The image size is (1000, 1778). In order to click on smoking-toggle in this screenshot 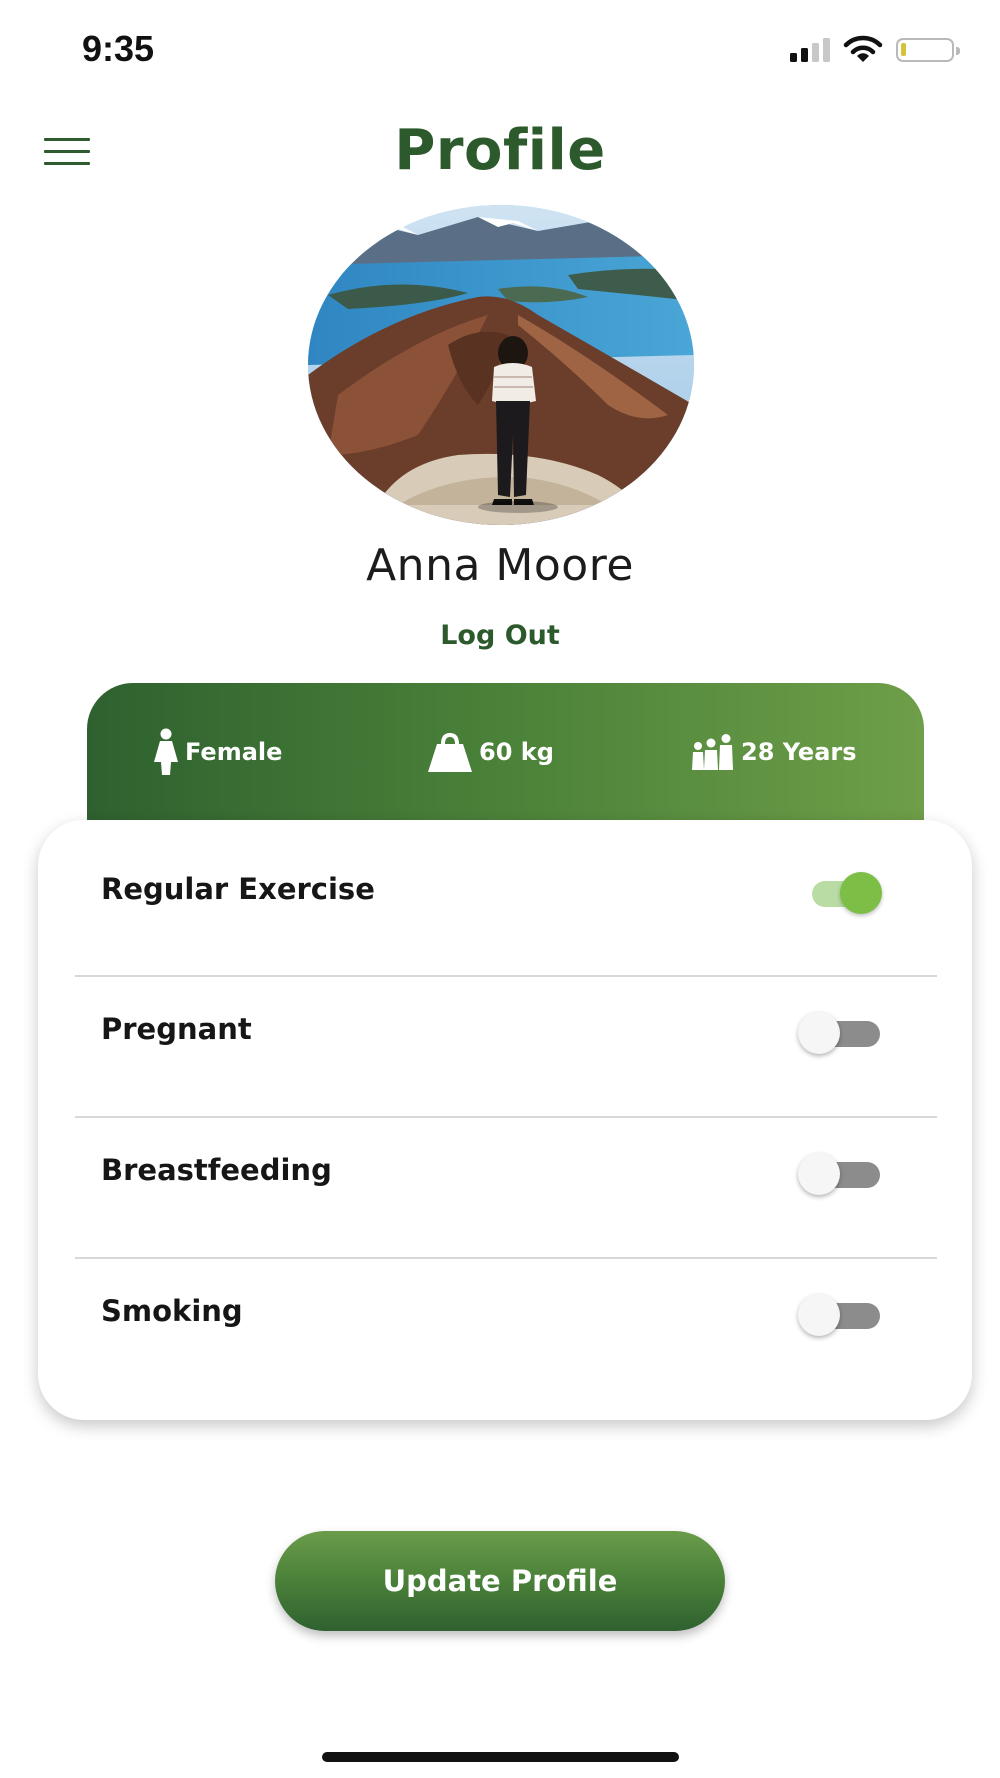, I will do `click(840, 1315)`.